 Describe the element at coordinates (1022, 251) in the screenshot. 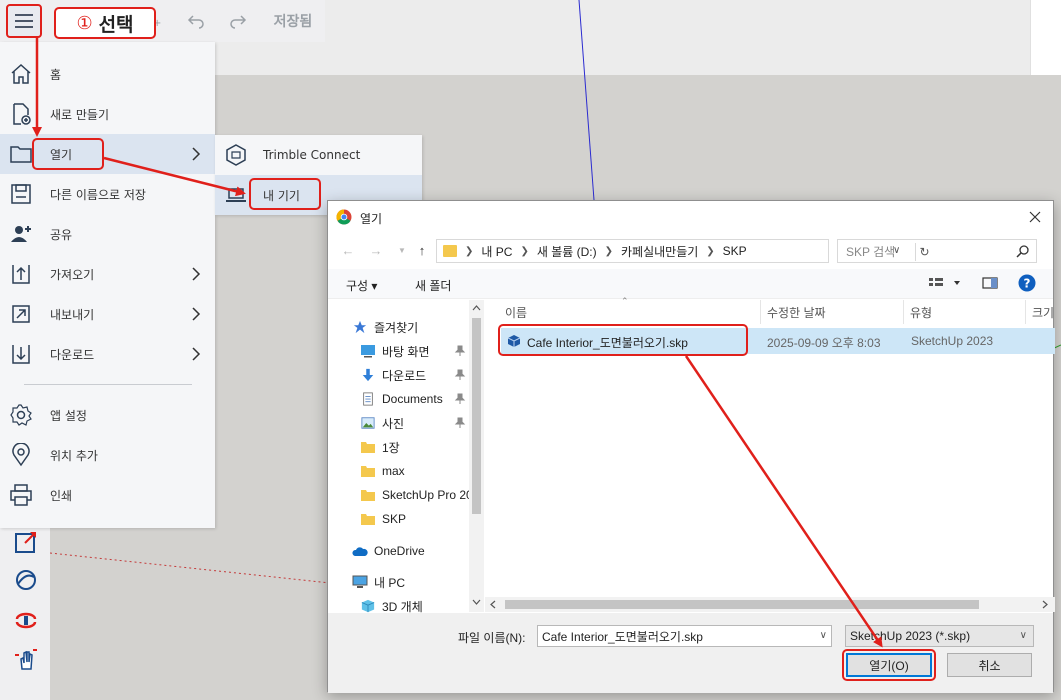

I see `search-icon` at that location.